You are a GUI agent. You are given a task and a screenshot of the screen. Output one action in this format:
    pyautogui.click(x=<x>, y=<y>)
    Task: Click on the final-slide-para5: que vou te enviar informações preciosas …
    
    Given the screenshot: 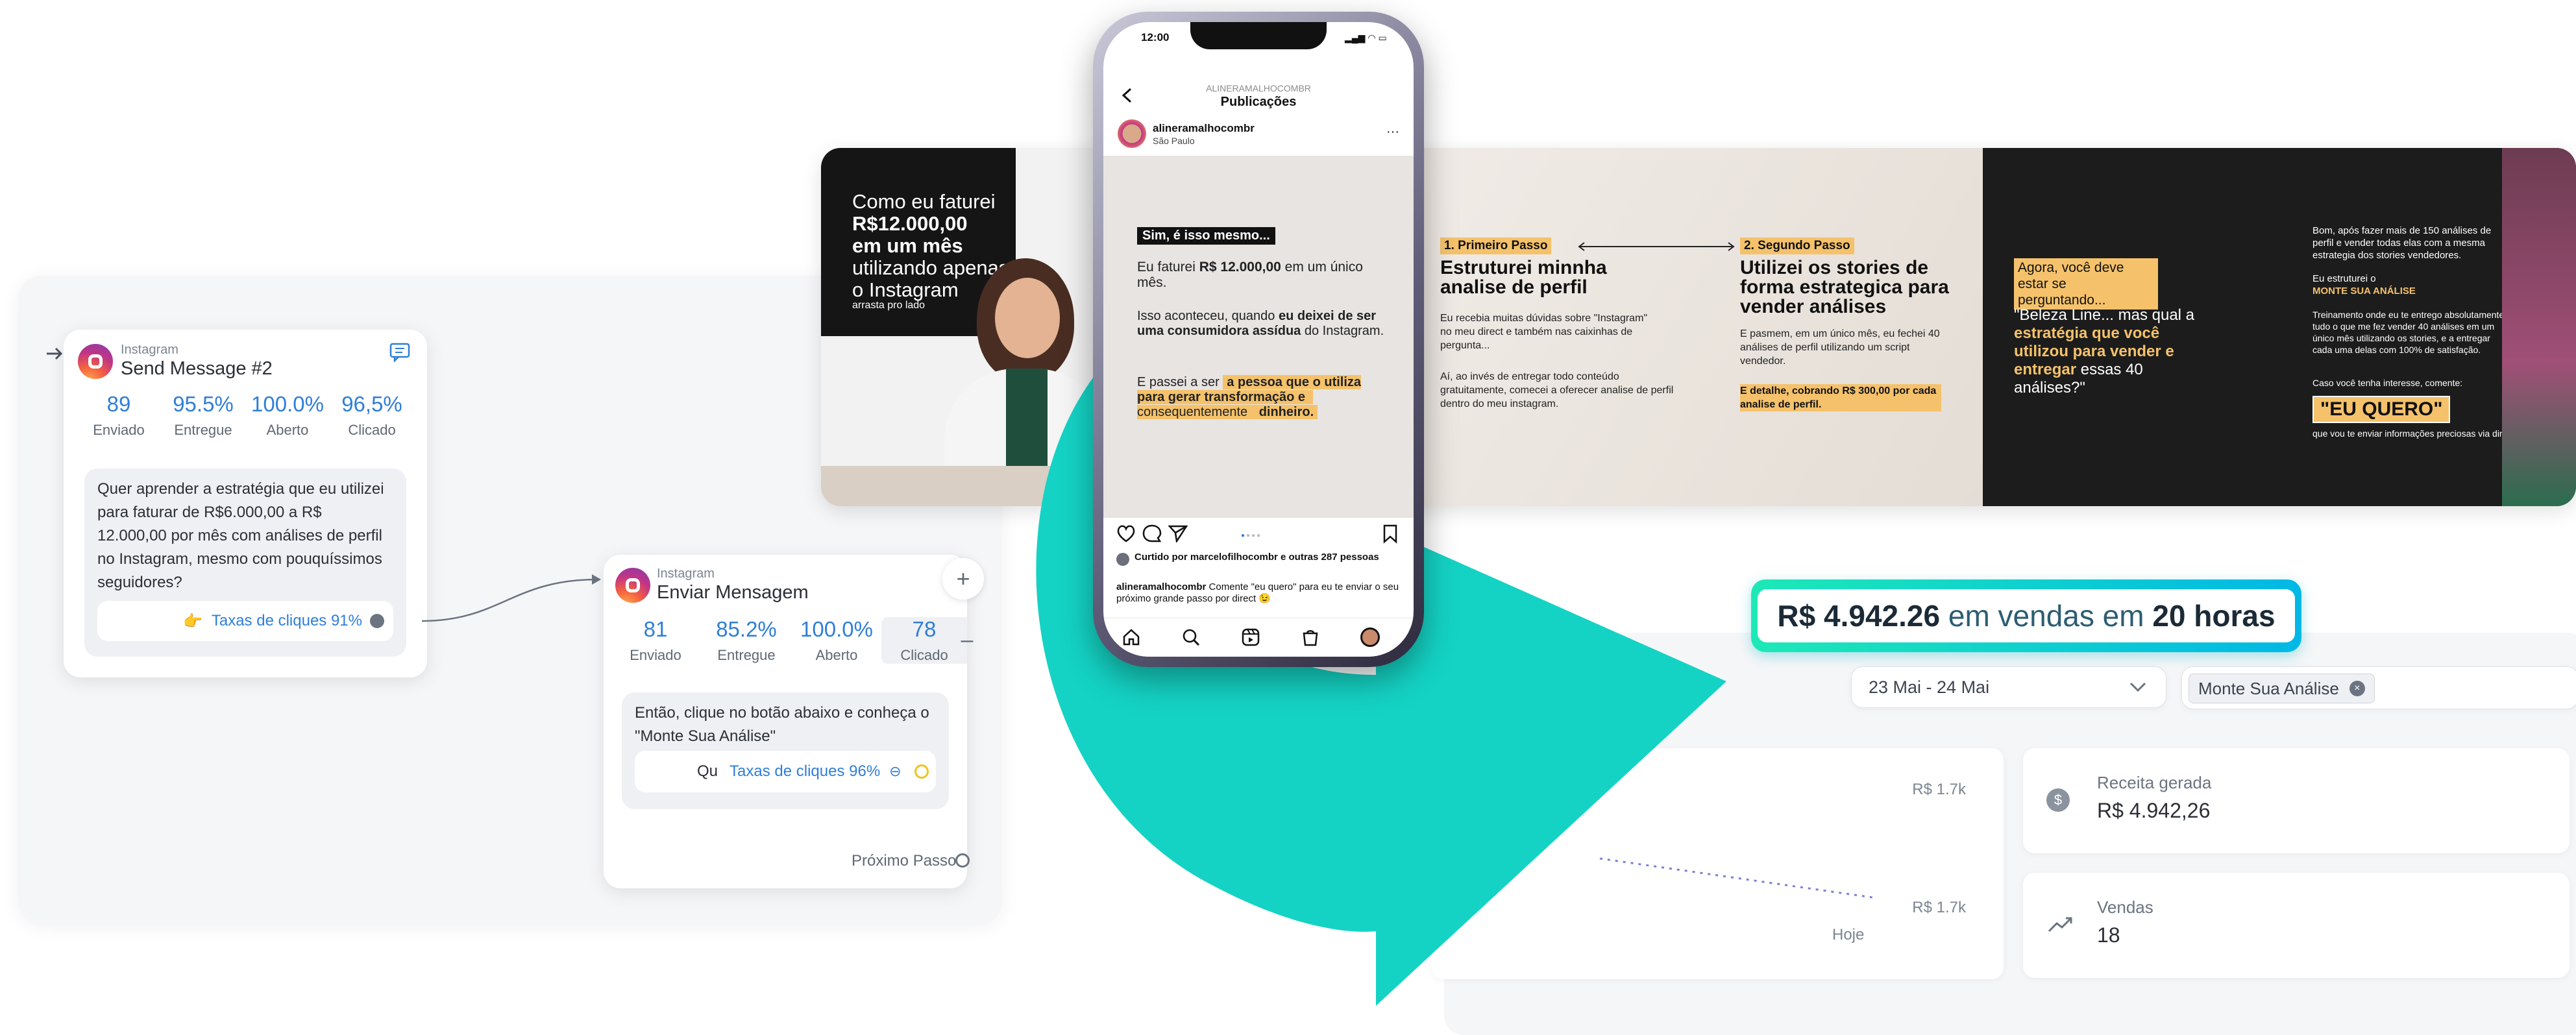 What is the action you would take?
    pyautogui.click(x=2415, y=433)
    